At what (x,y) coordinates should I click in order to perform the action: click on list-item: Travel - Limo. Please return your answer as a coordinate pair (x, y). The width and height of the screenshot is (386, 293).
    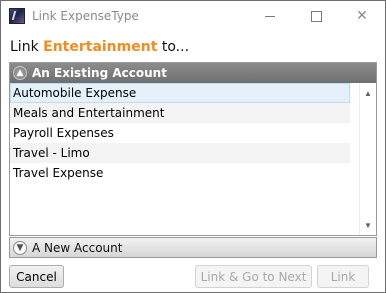
    Looking at the image, I should click on (180, 153).